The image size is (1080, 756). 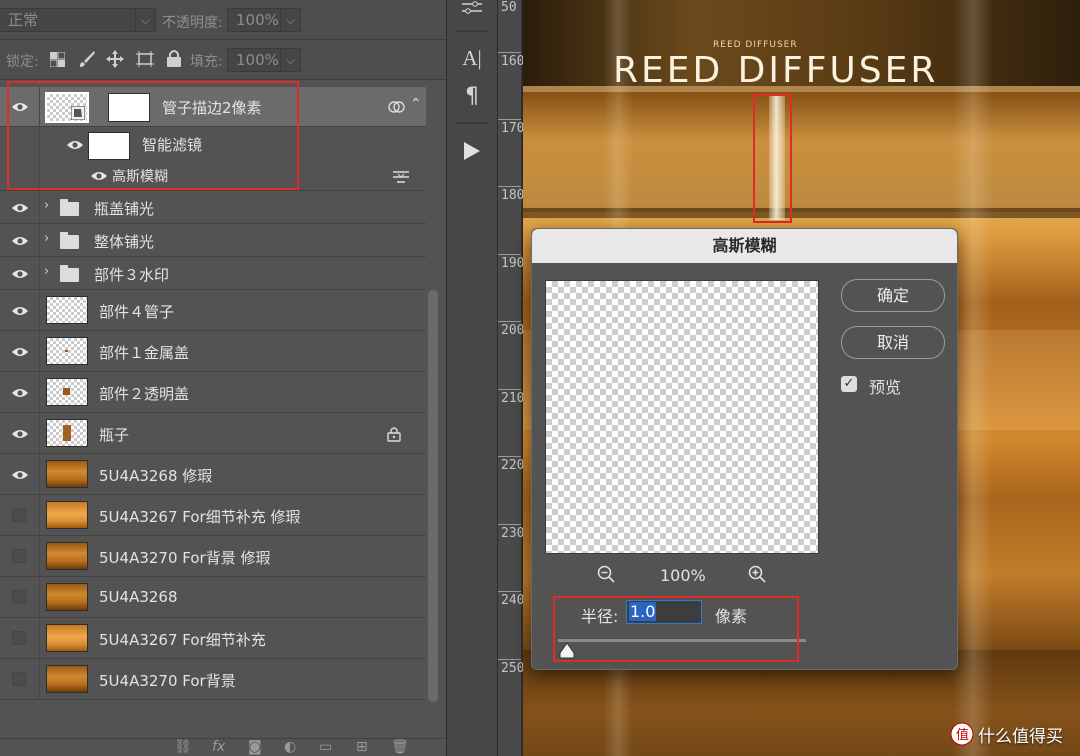 I want to click on layer-row: 部件４管子, so click(x=213, y=310).